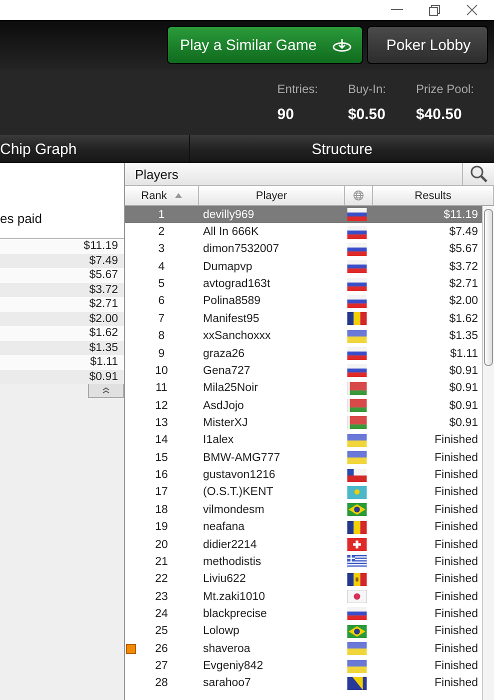  What do you see at coordinates (62, 333) in the screenshot?
I see `payout-amount: $1.62` at bounding box center [62, 333].